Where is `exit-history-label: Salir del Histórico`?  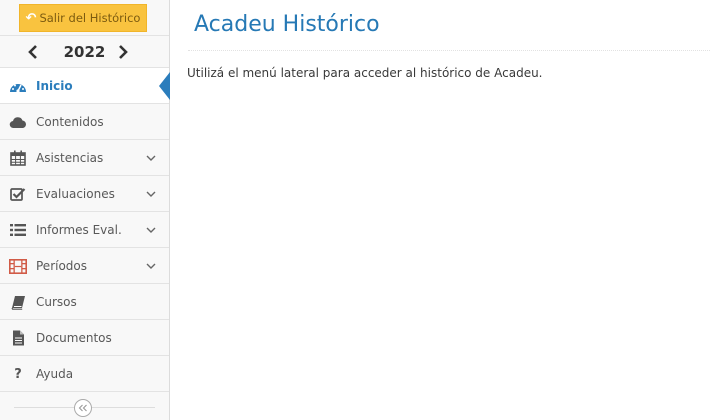
exit-history-label: Salir del Histórico is located at coordinates (90, 18).